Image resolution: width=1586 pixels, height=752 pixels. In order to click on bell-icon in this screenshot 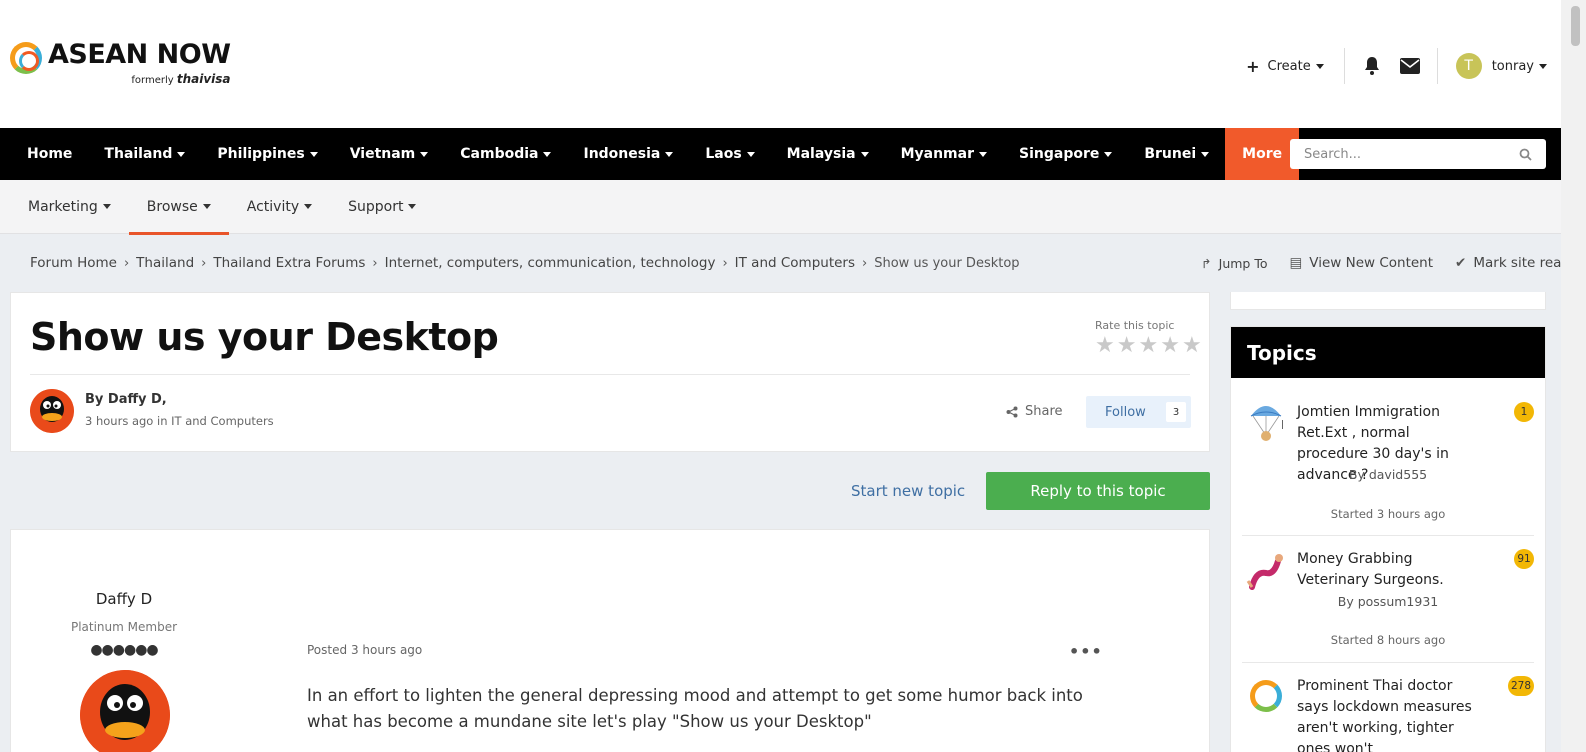, I will do `click(1371, 66)`.